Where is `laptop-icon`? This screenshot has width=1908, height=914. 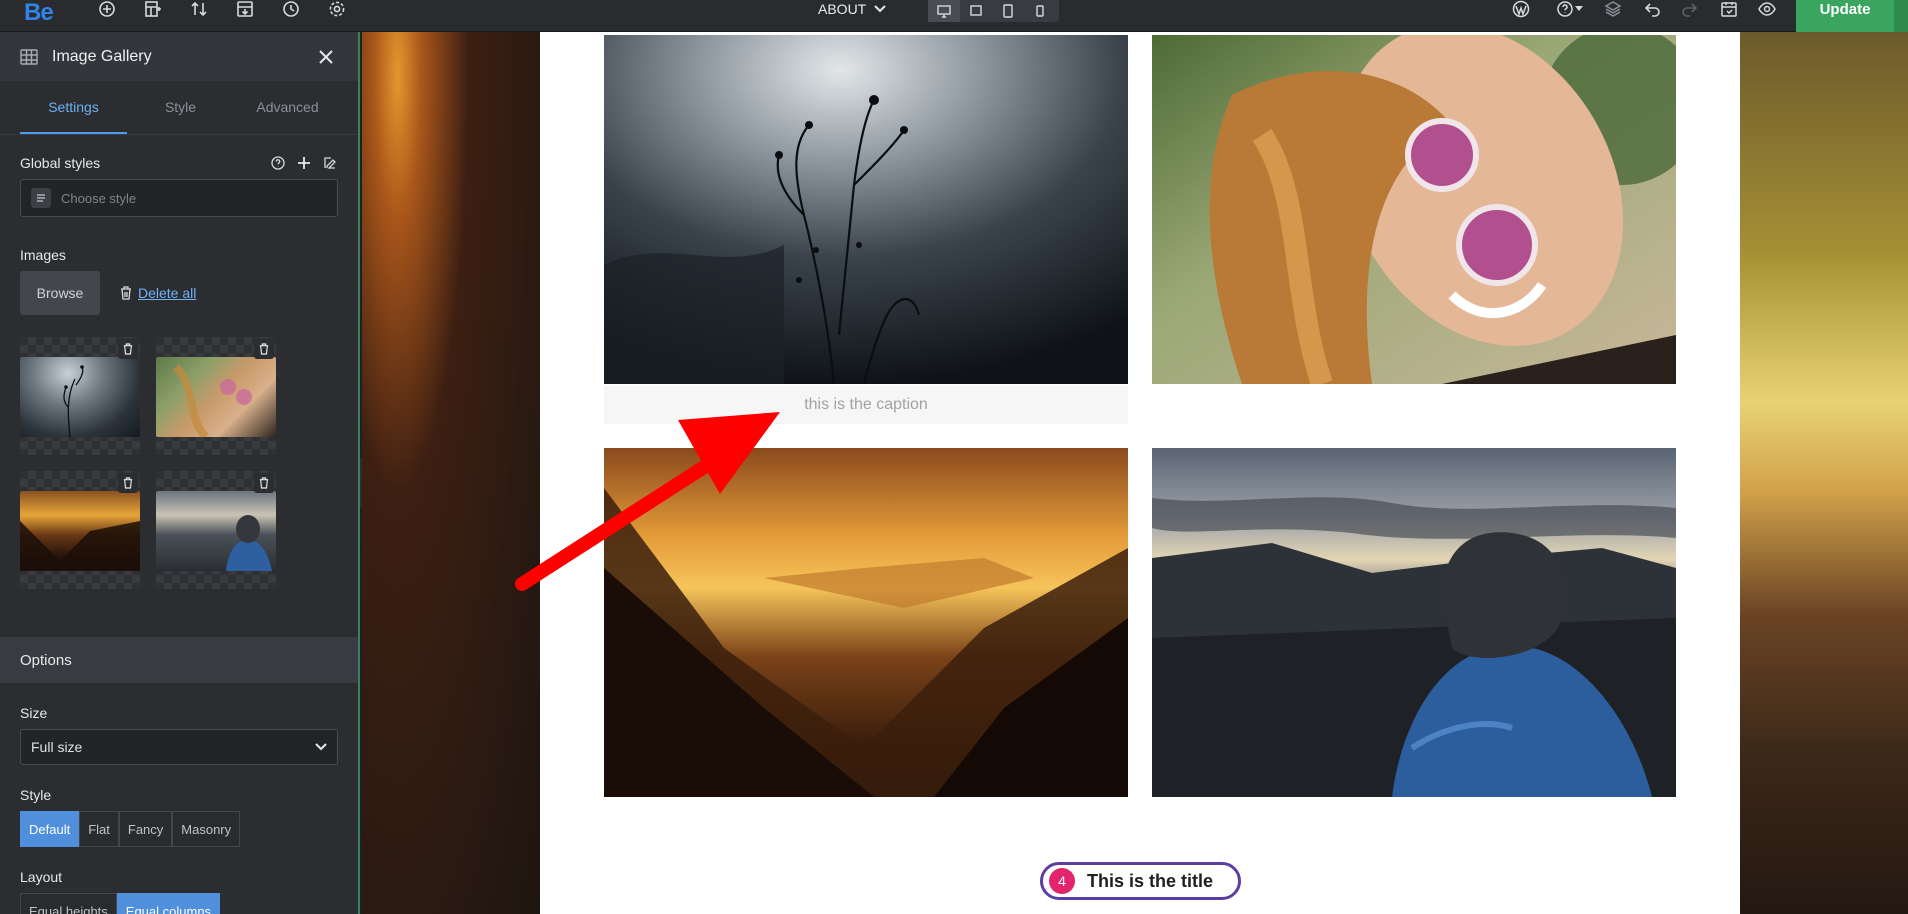
laptop-icon is located at coordinates (976, 11).